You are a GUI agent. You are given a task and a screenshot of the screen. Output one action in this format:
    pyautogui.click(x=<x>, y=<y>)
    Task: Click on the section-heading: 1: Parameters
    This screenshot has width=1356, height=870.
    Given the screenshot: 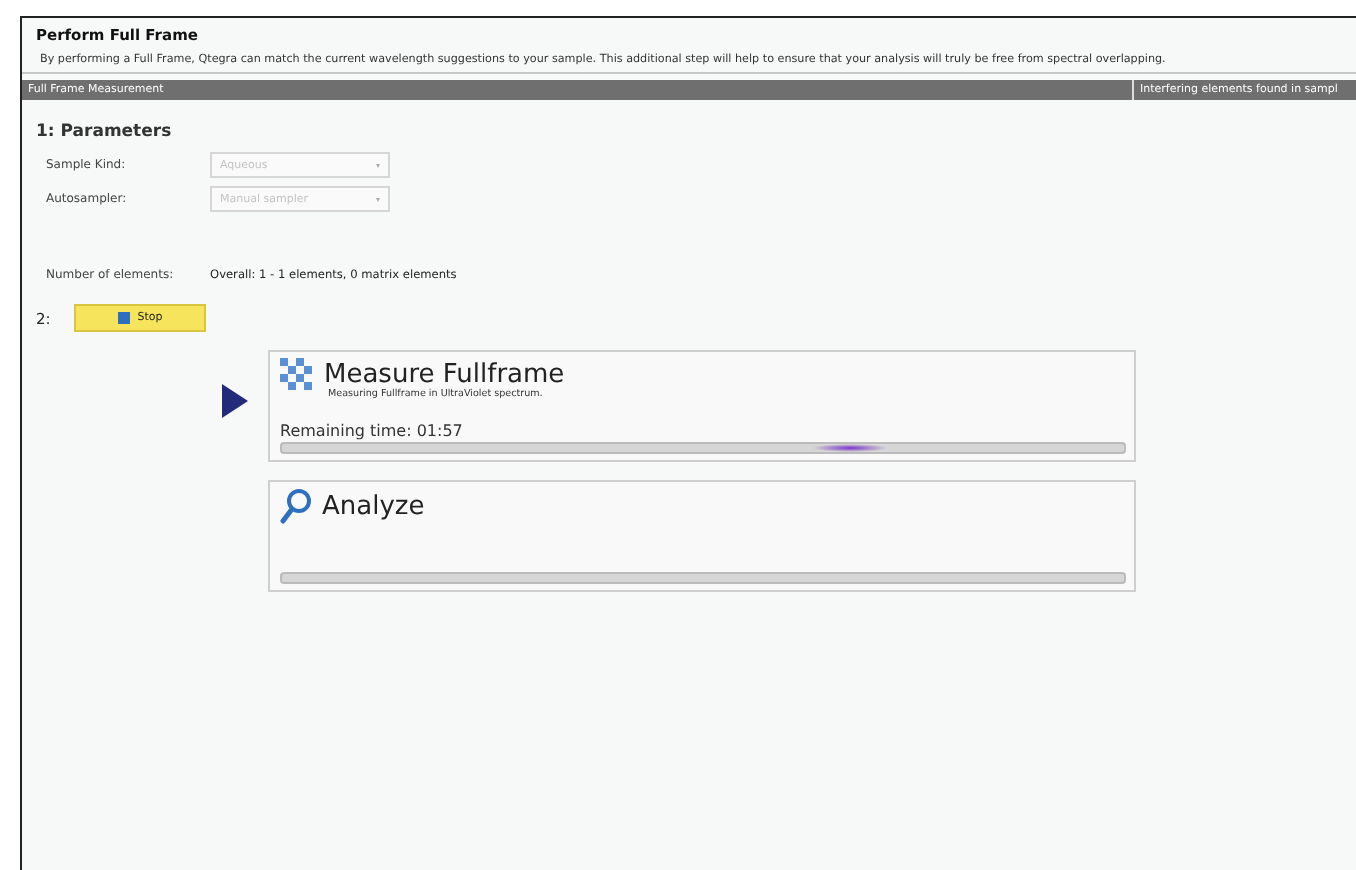 What is the action you would take?
    pyautogui.click(x=105, y=132)
    